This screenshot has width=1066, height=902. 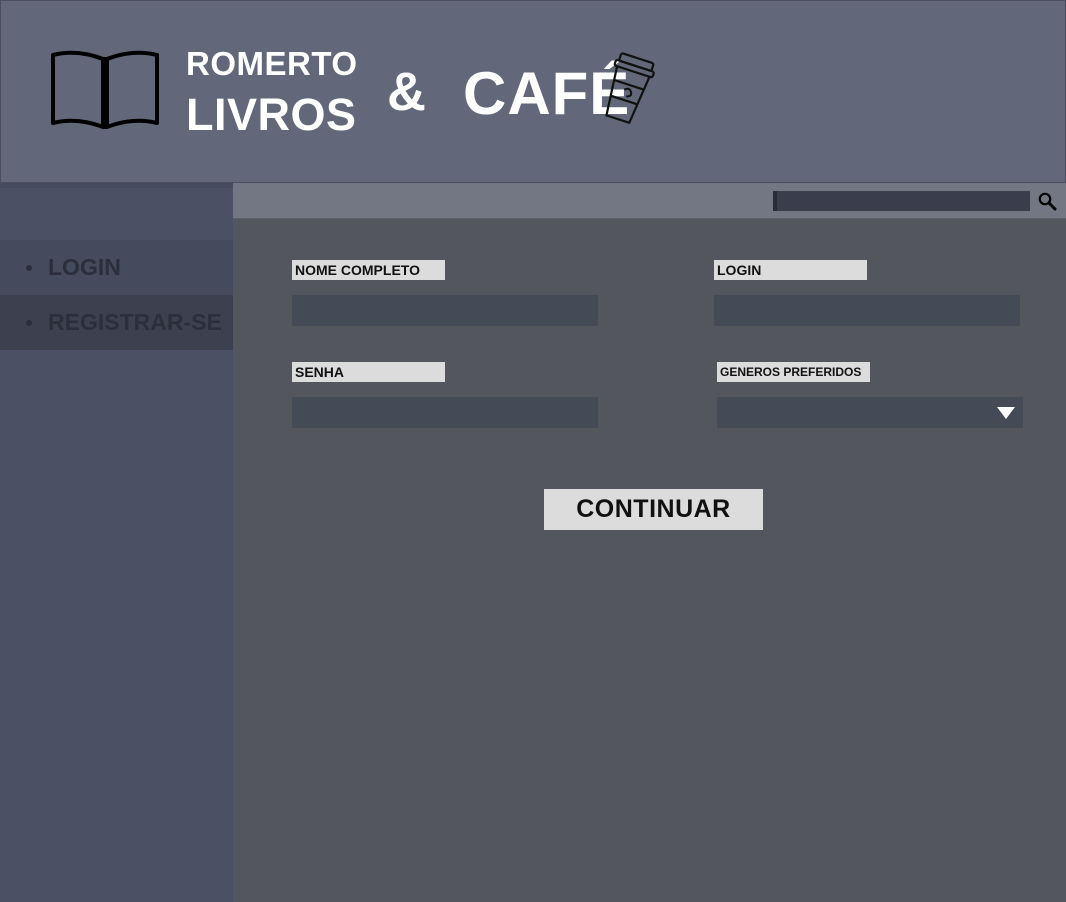 I want to click on brand-ampersand: &, so click(x=406, y=92).